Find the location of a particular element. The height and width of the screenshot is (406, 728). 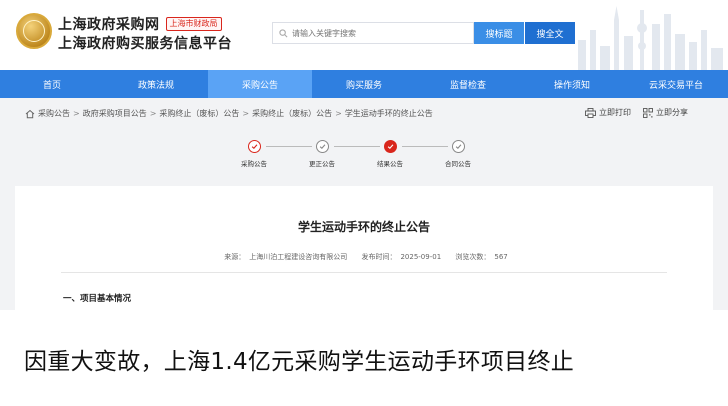

step-label: 采购公告 is located at coordinates (254, 164).